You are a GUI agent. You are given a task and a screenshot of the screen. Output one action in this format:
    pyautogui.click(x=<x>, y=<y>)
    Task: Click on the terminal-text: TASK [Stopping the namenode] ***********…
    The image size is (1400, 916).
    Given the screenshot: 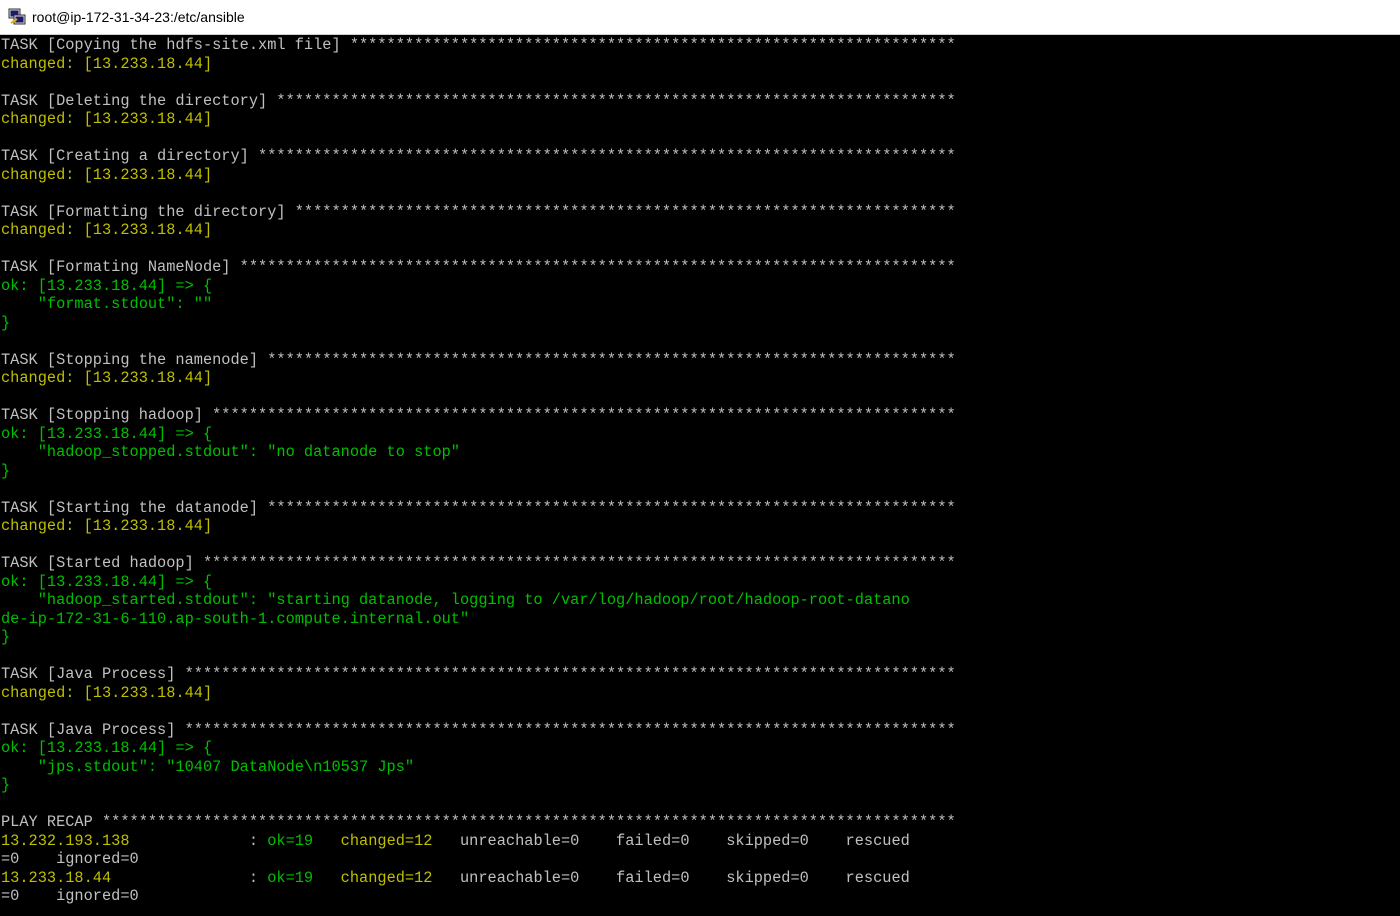 What is the action you would take?
    pyautogui.click(x=478, y=359)
    